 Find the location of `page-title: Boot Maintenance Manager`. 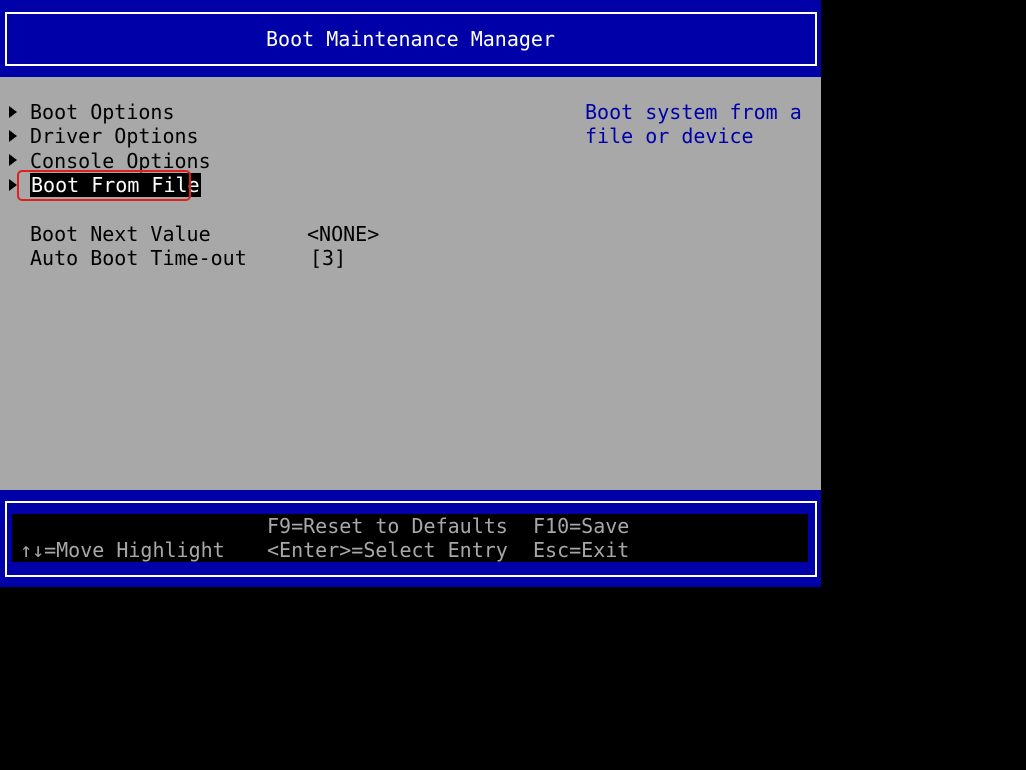

page-title: Boot Maintenance Manager is located at coordinates (410, 39).